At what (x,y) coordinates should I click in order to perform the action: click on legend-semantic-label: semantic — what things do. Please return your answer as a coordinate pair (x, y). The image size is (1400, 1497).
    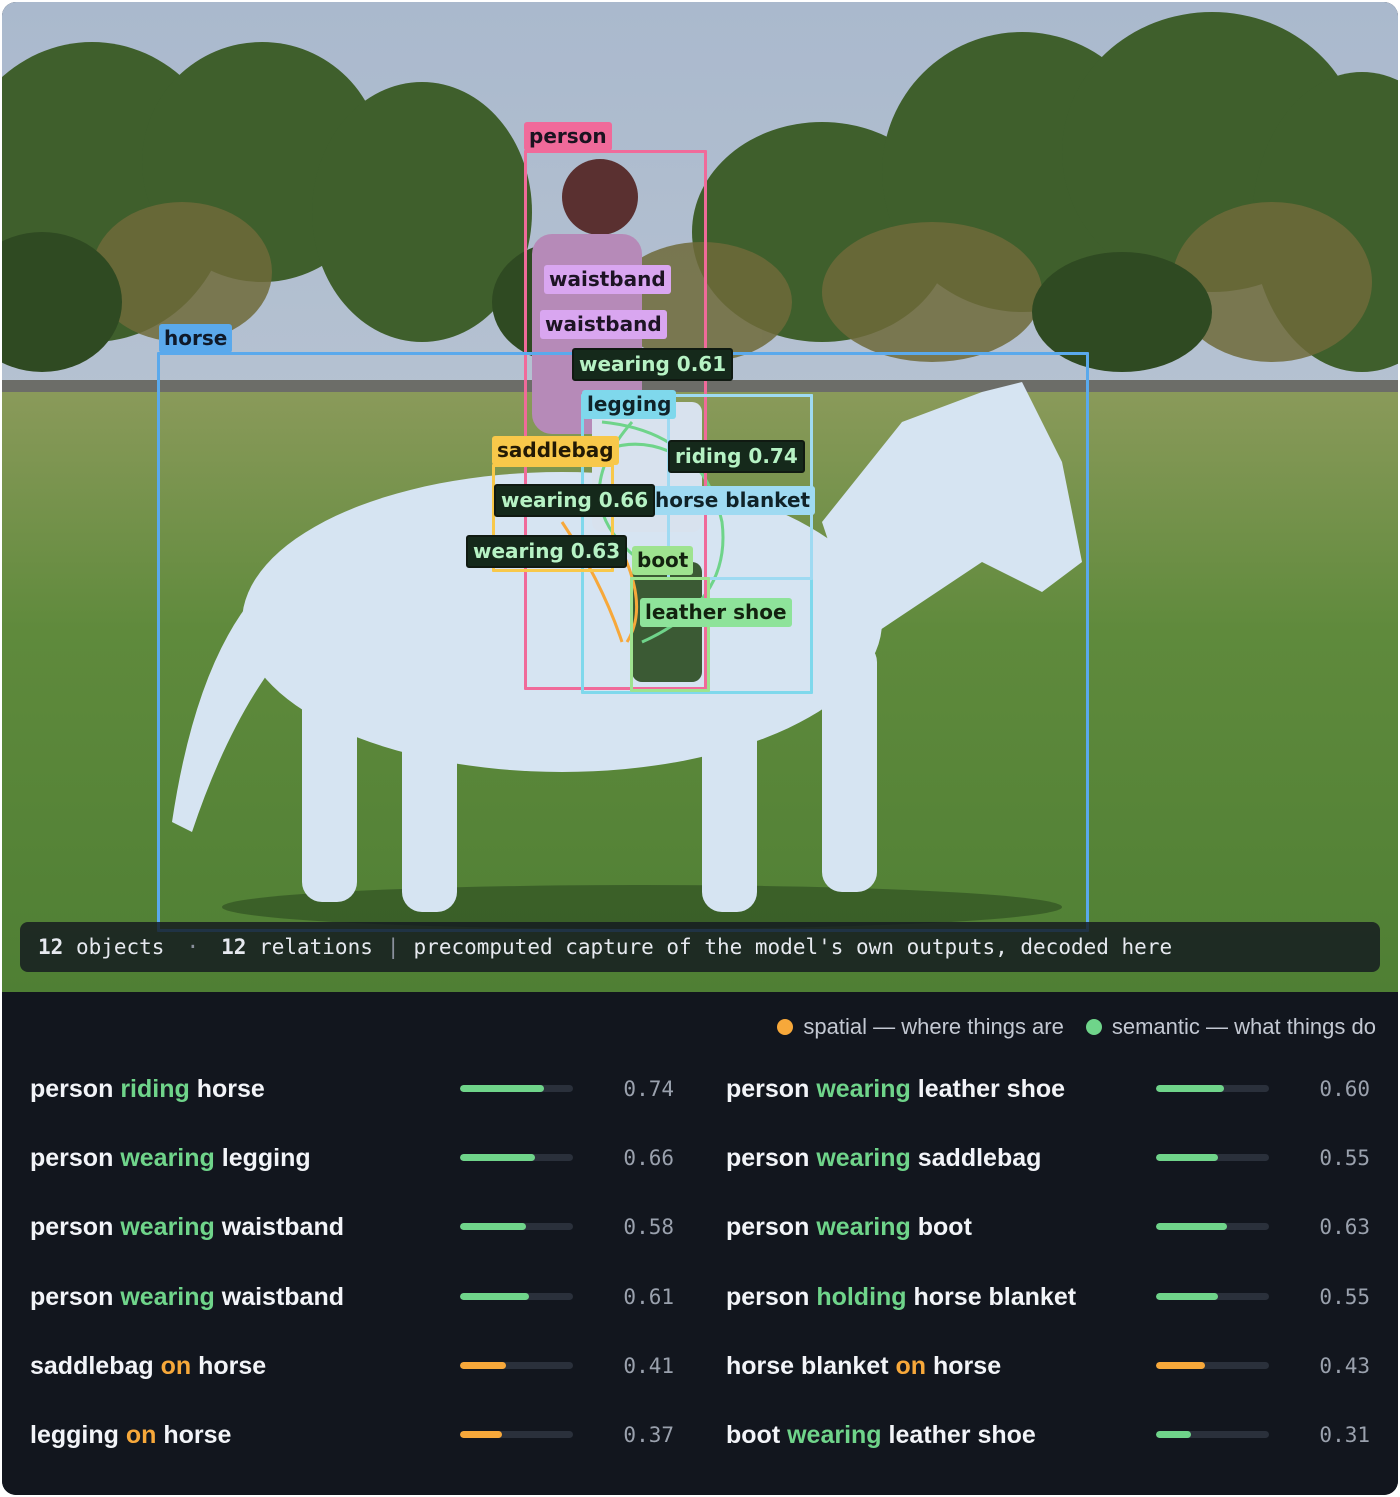
    Looking at the image, I should click on (1243, 1026).